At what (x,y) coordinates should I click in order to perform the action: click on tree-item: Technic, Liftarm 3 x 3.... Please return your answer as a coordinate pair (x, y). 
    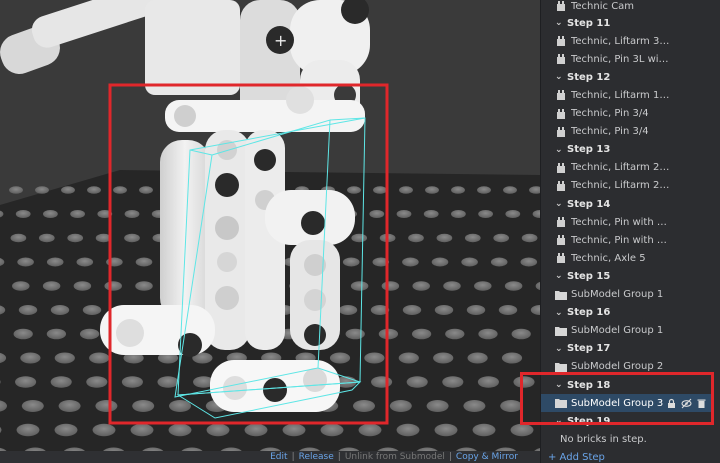
    Looking at the image, I should click on (627, 41).